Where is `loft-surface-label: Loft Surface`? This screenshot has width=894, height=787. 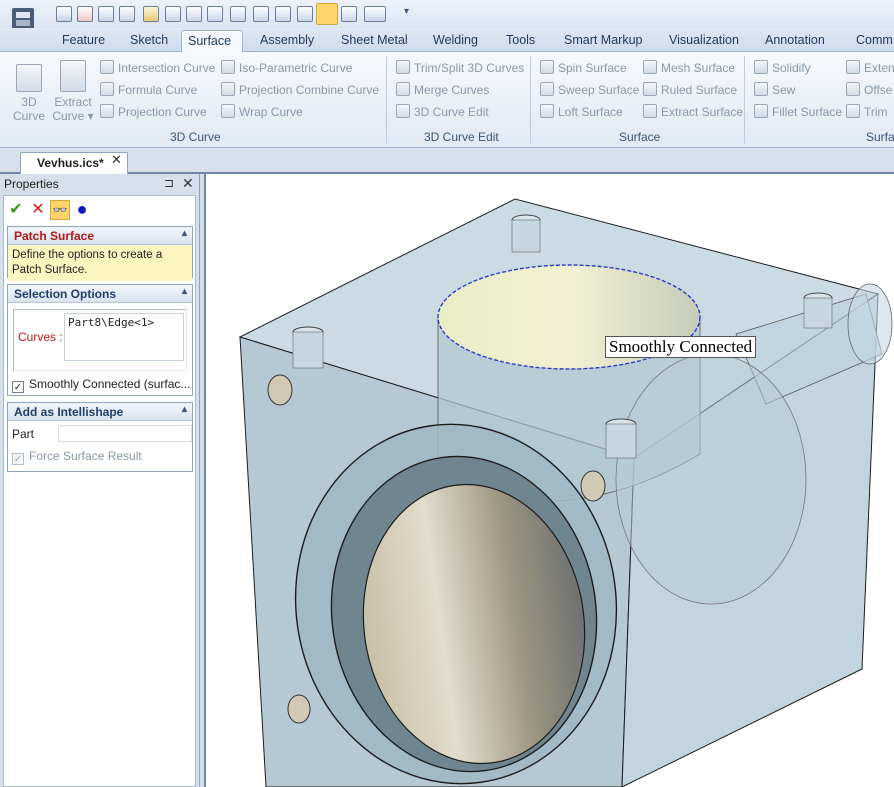
loft-surface-label: Loft Surface is located at coordinates (590, 112).